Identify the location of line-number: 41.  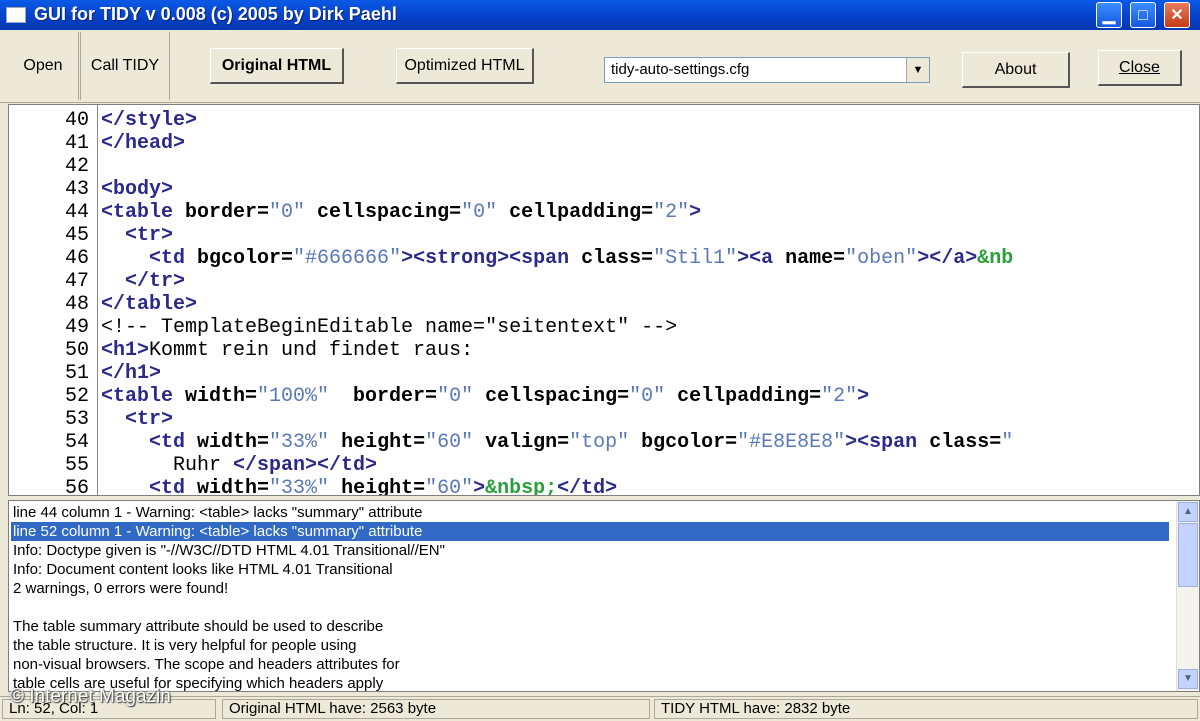
(76, 143).